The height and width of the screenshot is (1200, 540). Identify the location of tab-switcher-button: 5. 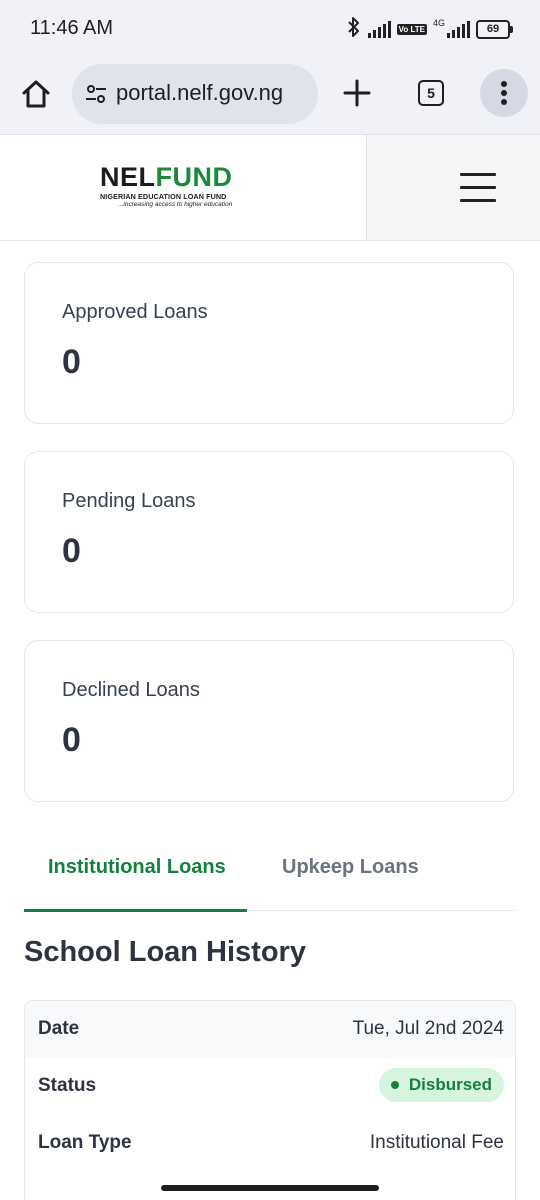
(431, 93).